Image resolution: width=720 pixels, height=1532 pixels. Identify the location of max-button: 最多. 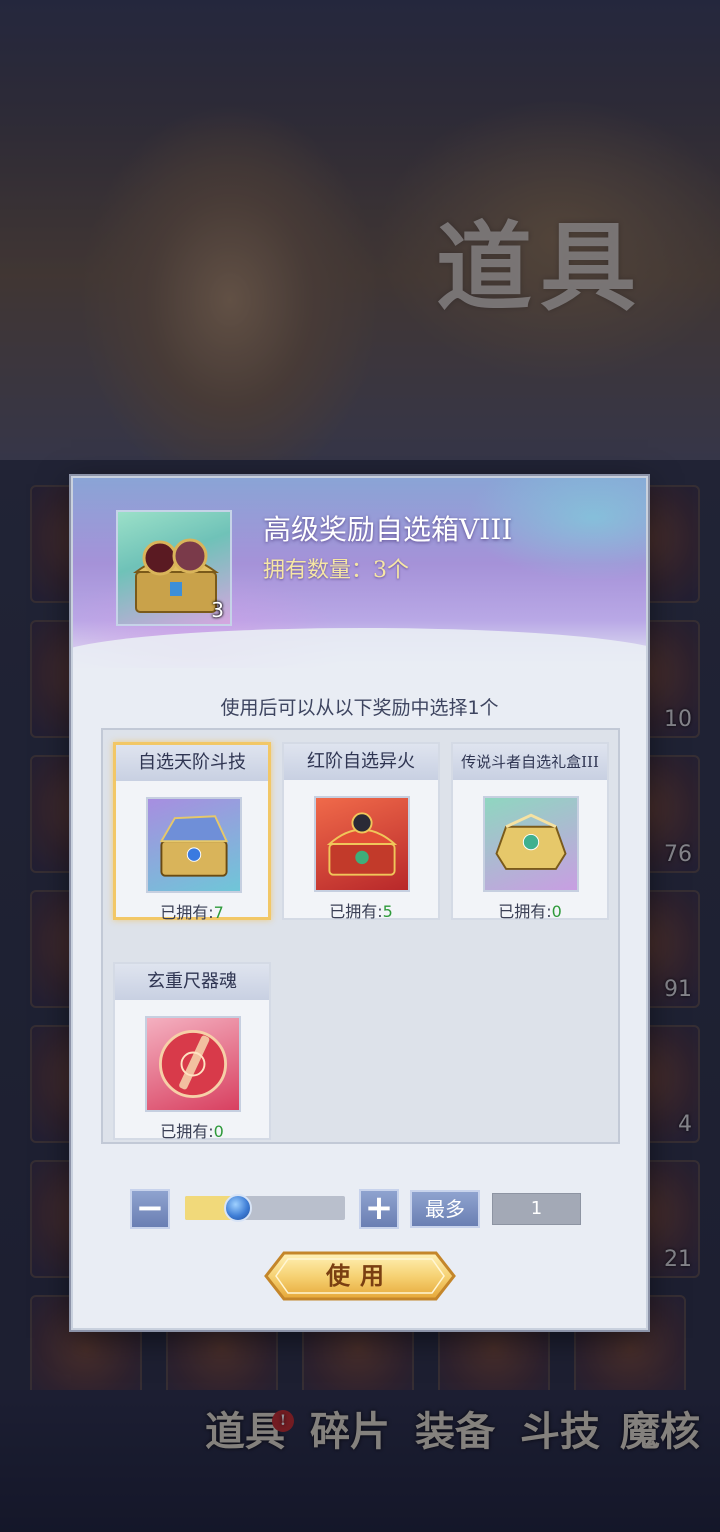
(445, 1209).